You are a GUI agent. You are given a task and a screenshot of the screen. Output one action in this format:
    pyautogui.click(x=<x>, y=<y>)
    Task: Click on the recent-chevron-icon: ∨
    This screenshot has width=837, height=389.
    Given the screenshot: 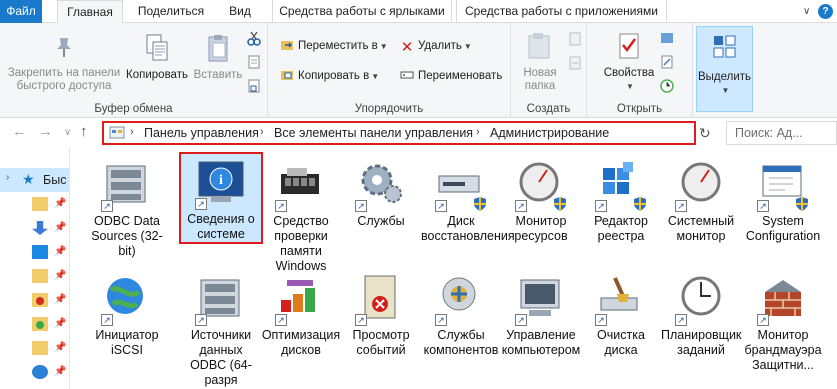 What is the action you would take?
    pyautogui.click(x=67, y=132)
    